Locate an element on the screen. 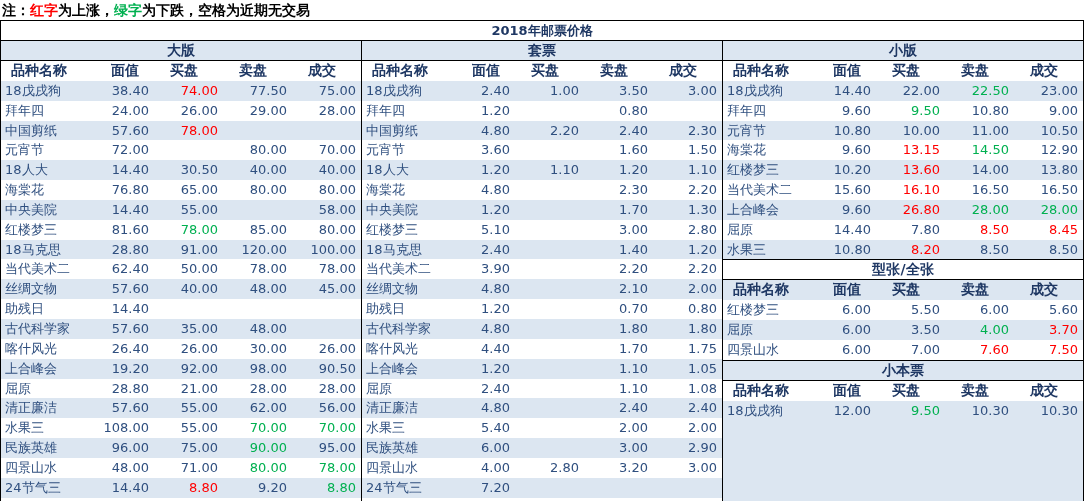 Image resolution: width=1084 pixels, height=501 pixels. table-cell-text: 元宵节 is located at coordinates (385, 150).